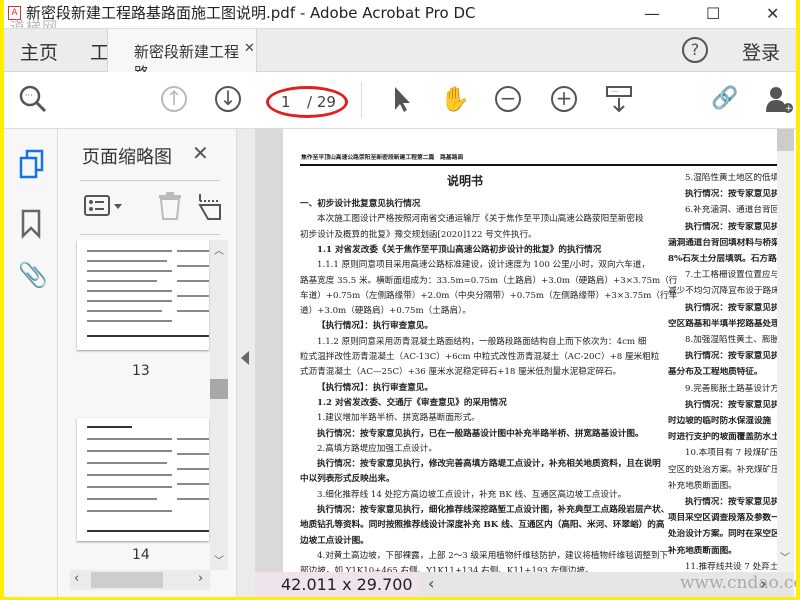  I want to click on toolbar: ··· ↑ ↓ 1 / 29 ✋ − + ···· 🔗 +, so click(400, 100).